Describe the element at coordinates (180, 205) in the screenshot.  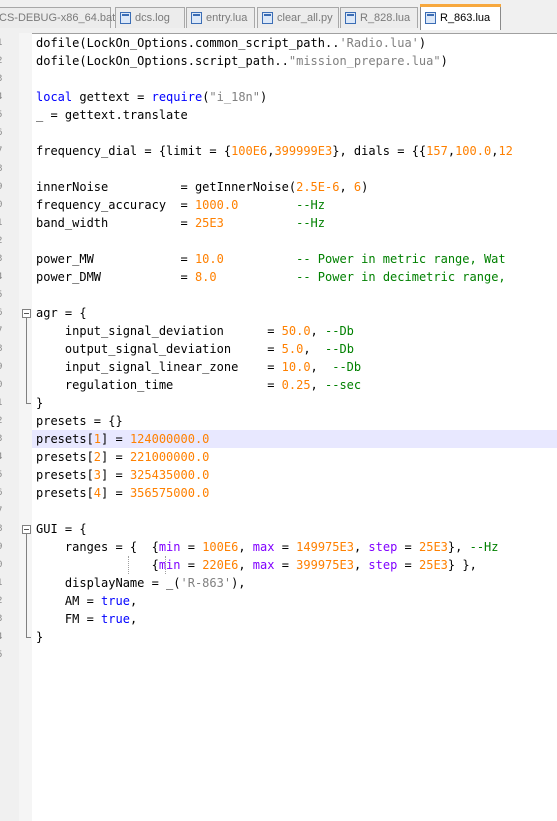
I see `code-line: frequency_accuracy = 1000.0 --Hz` at that location.